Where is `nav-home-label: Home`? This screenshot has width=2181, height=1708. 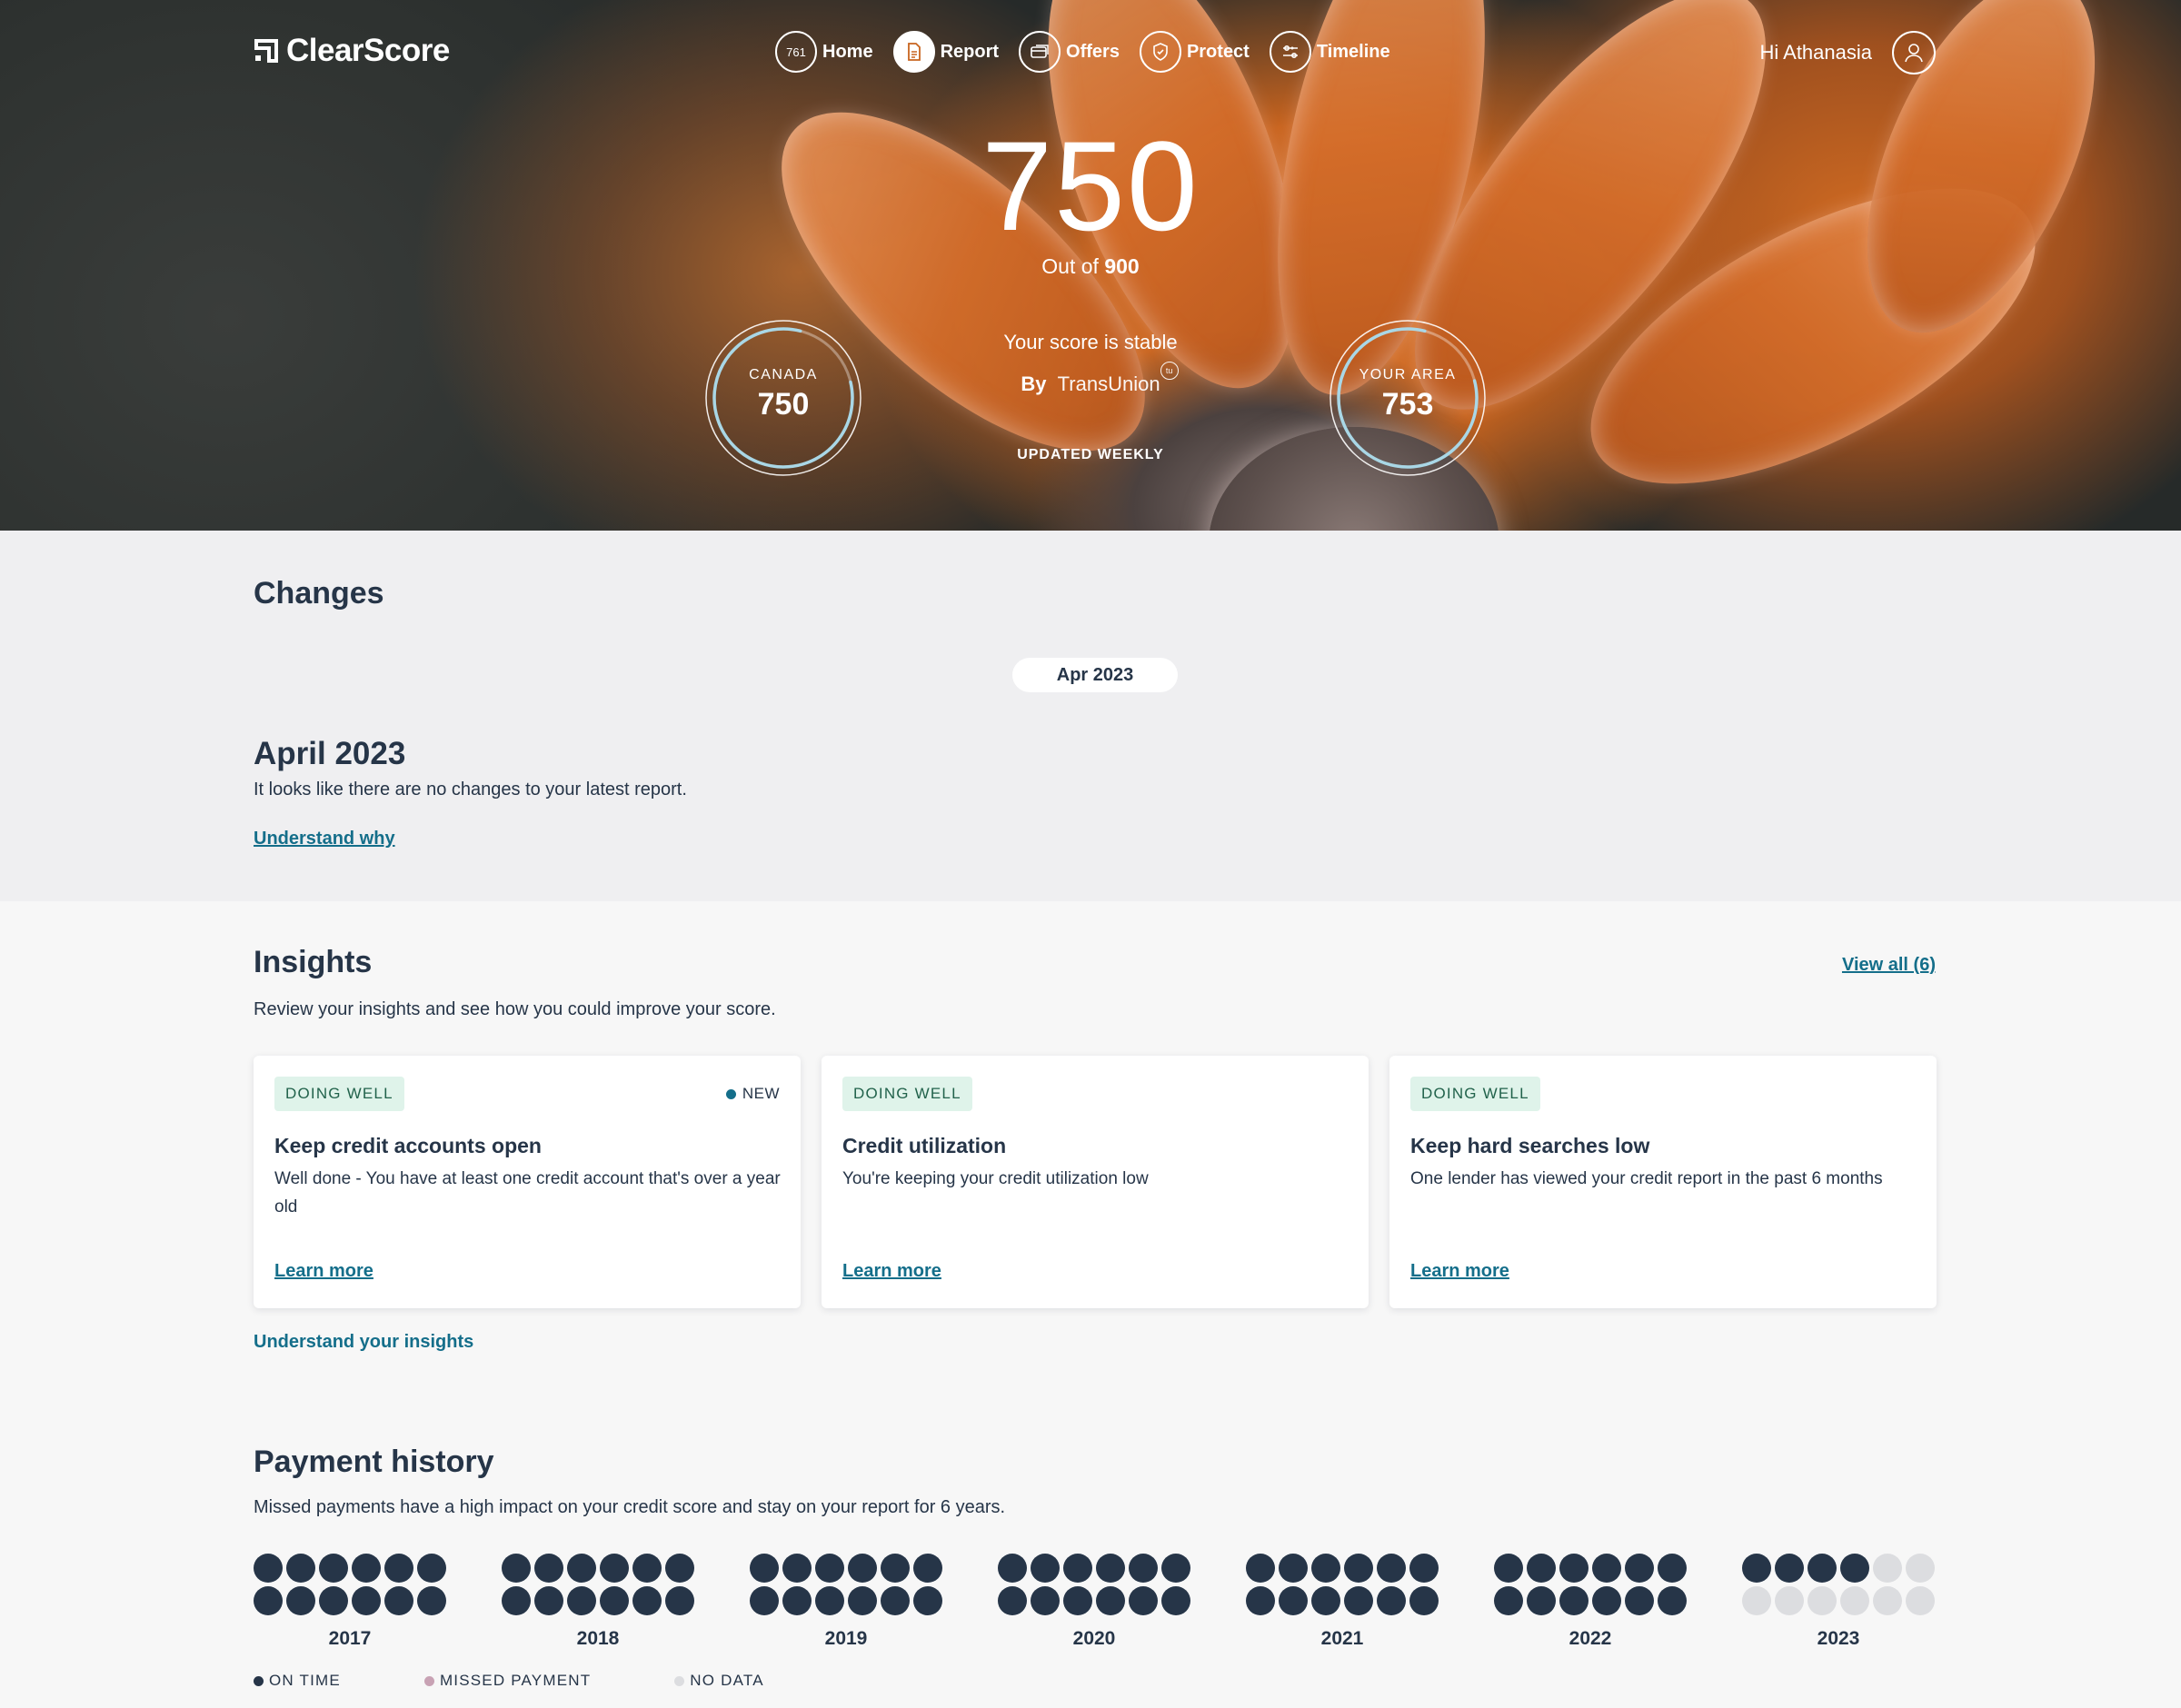
nav-home-label: Home is located at coordinates (847, 51).